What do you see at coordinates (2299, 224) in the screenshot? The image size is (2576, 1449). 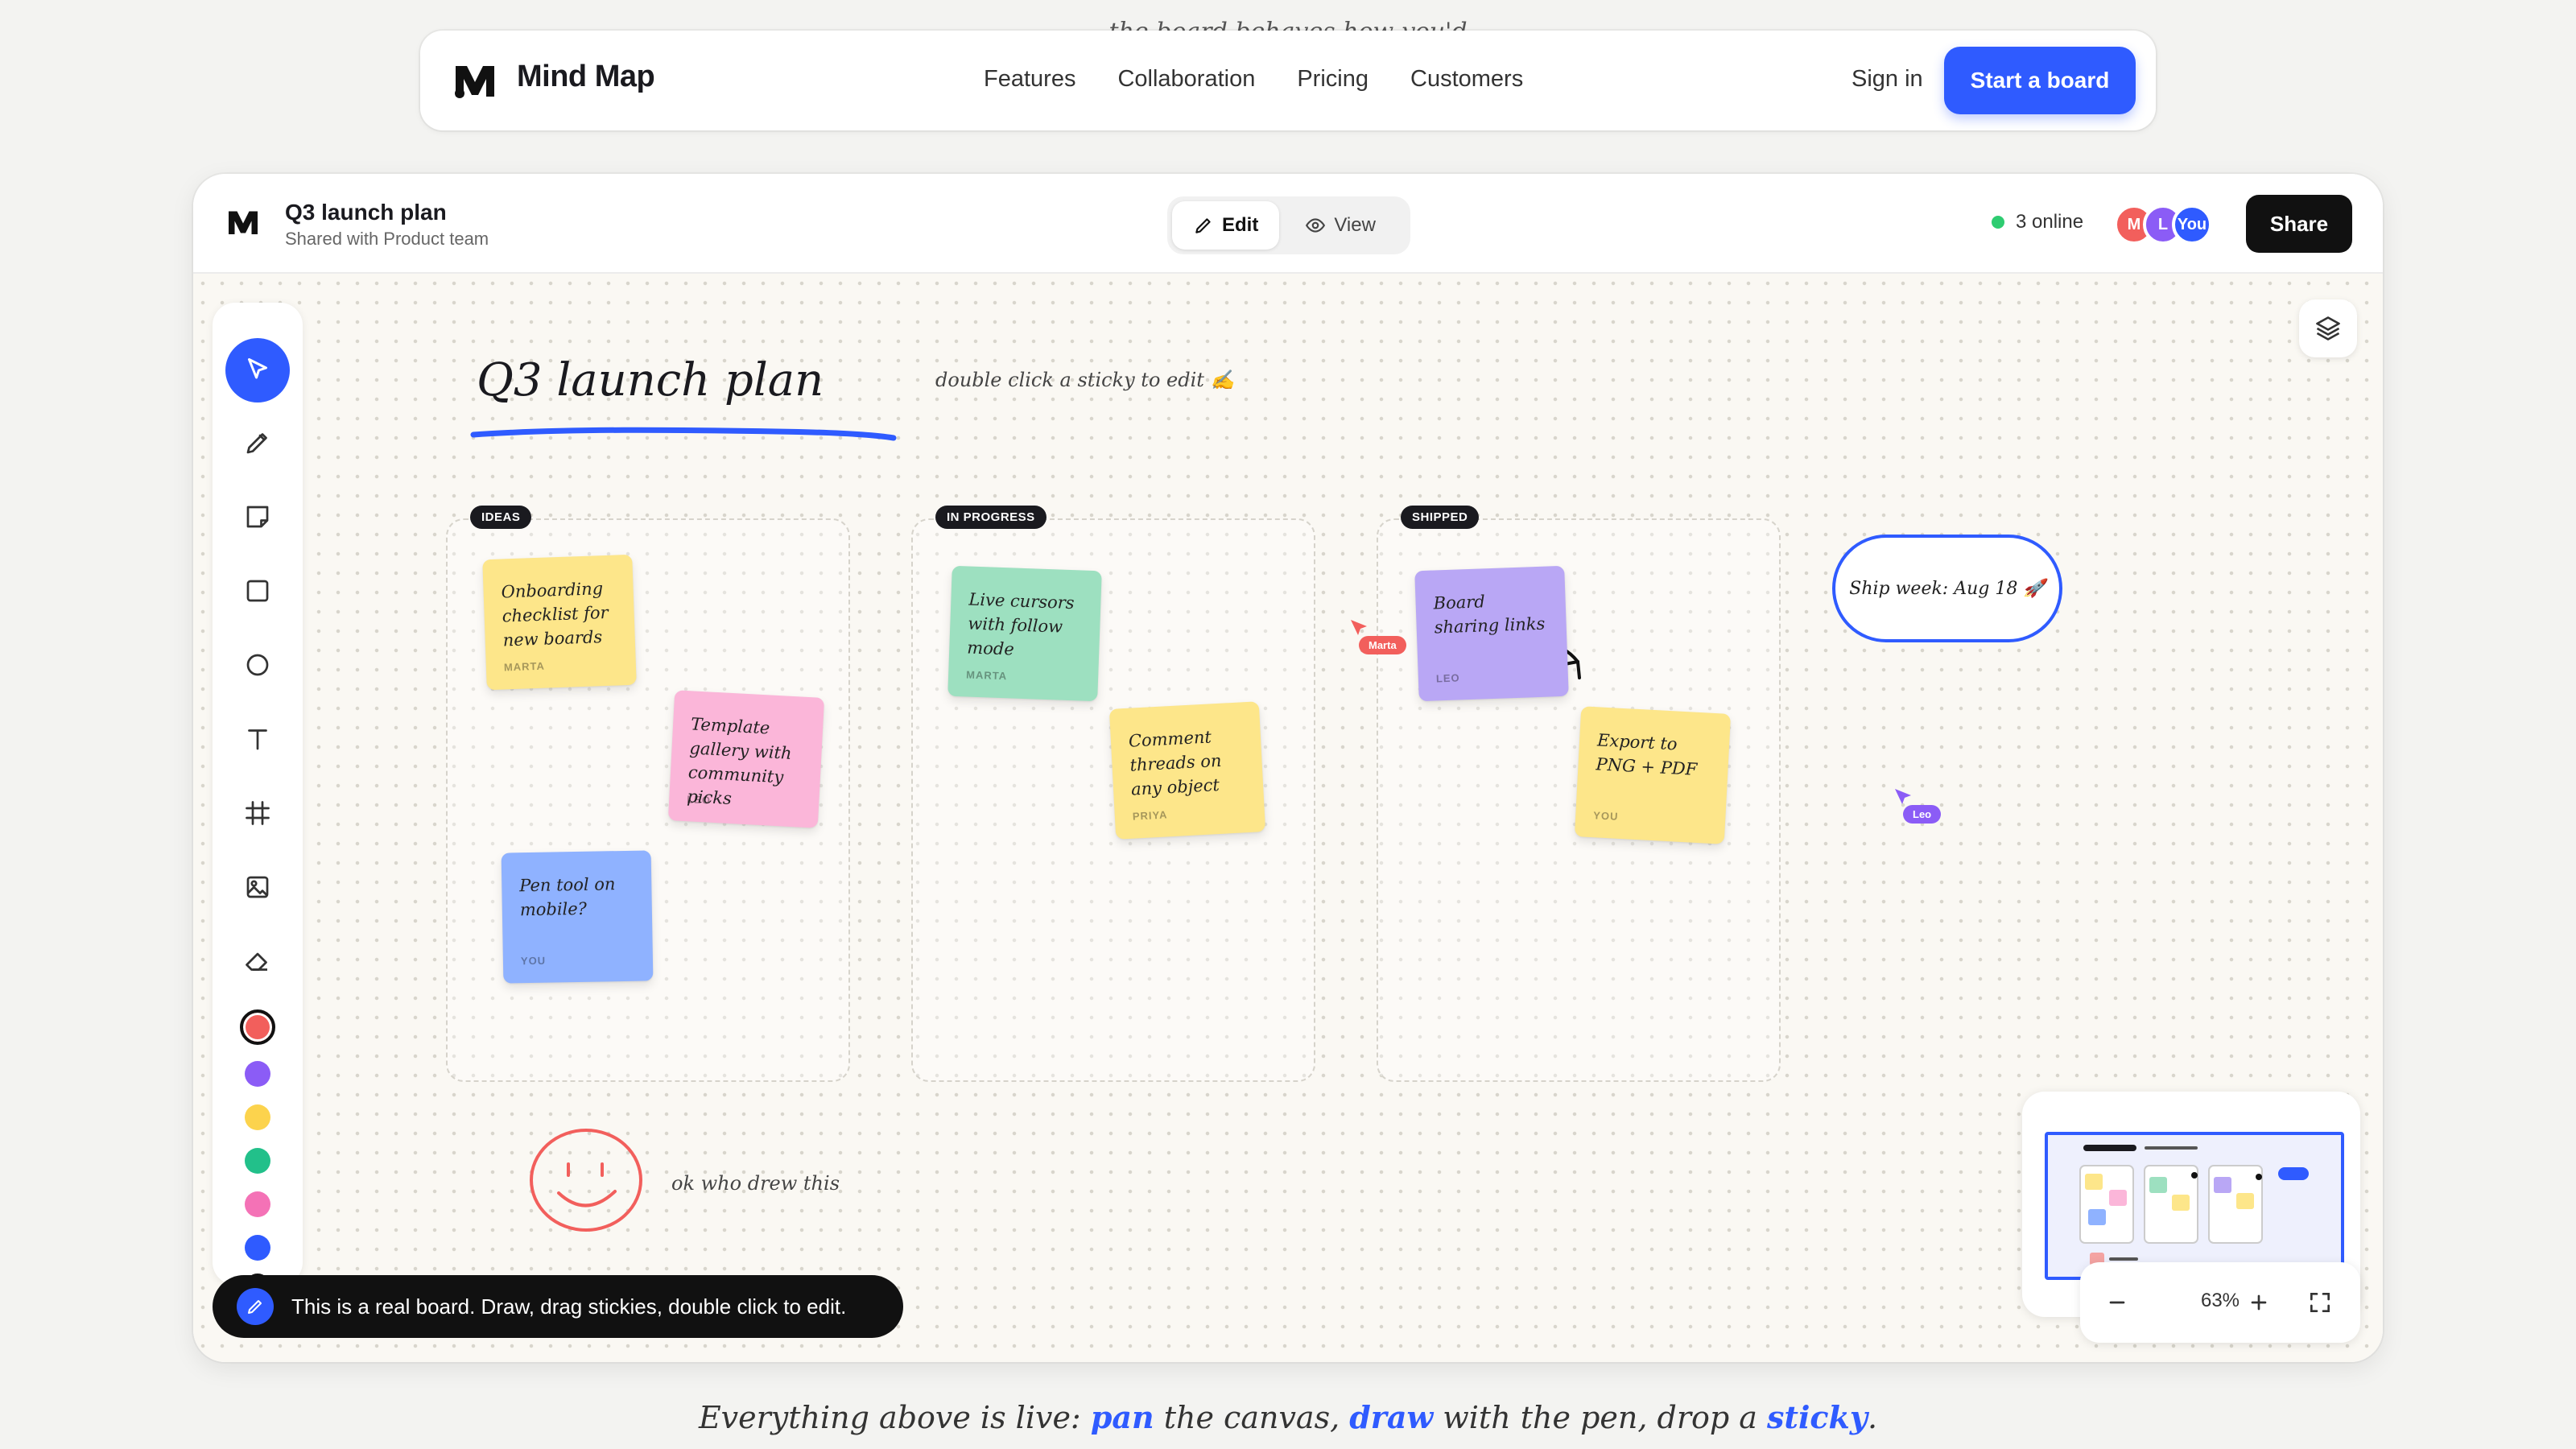 I see `share-button: Share` at bounding box center [2299, 224].